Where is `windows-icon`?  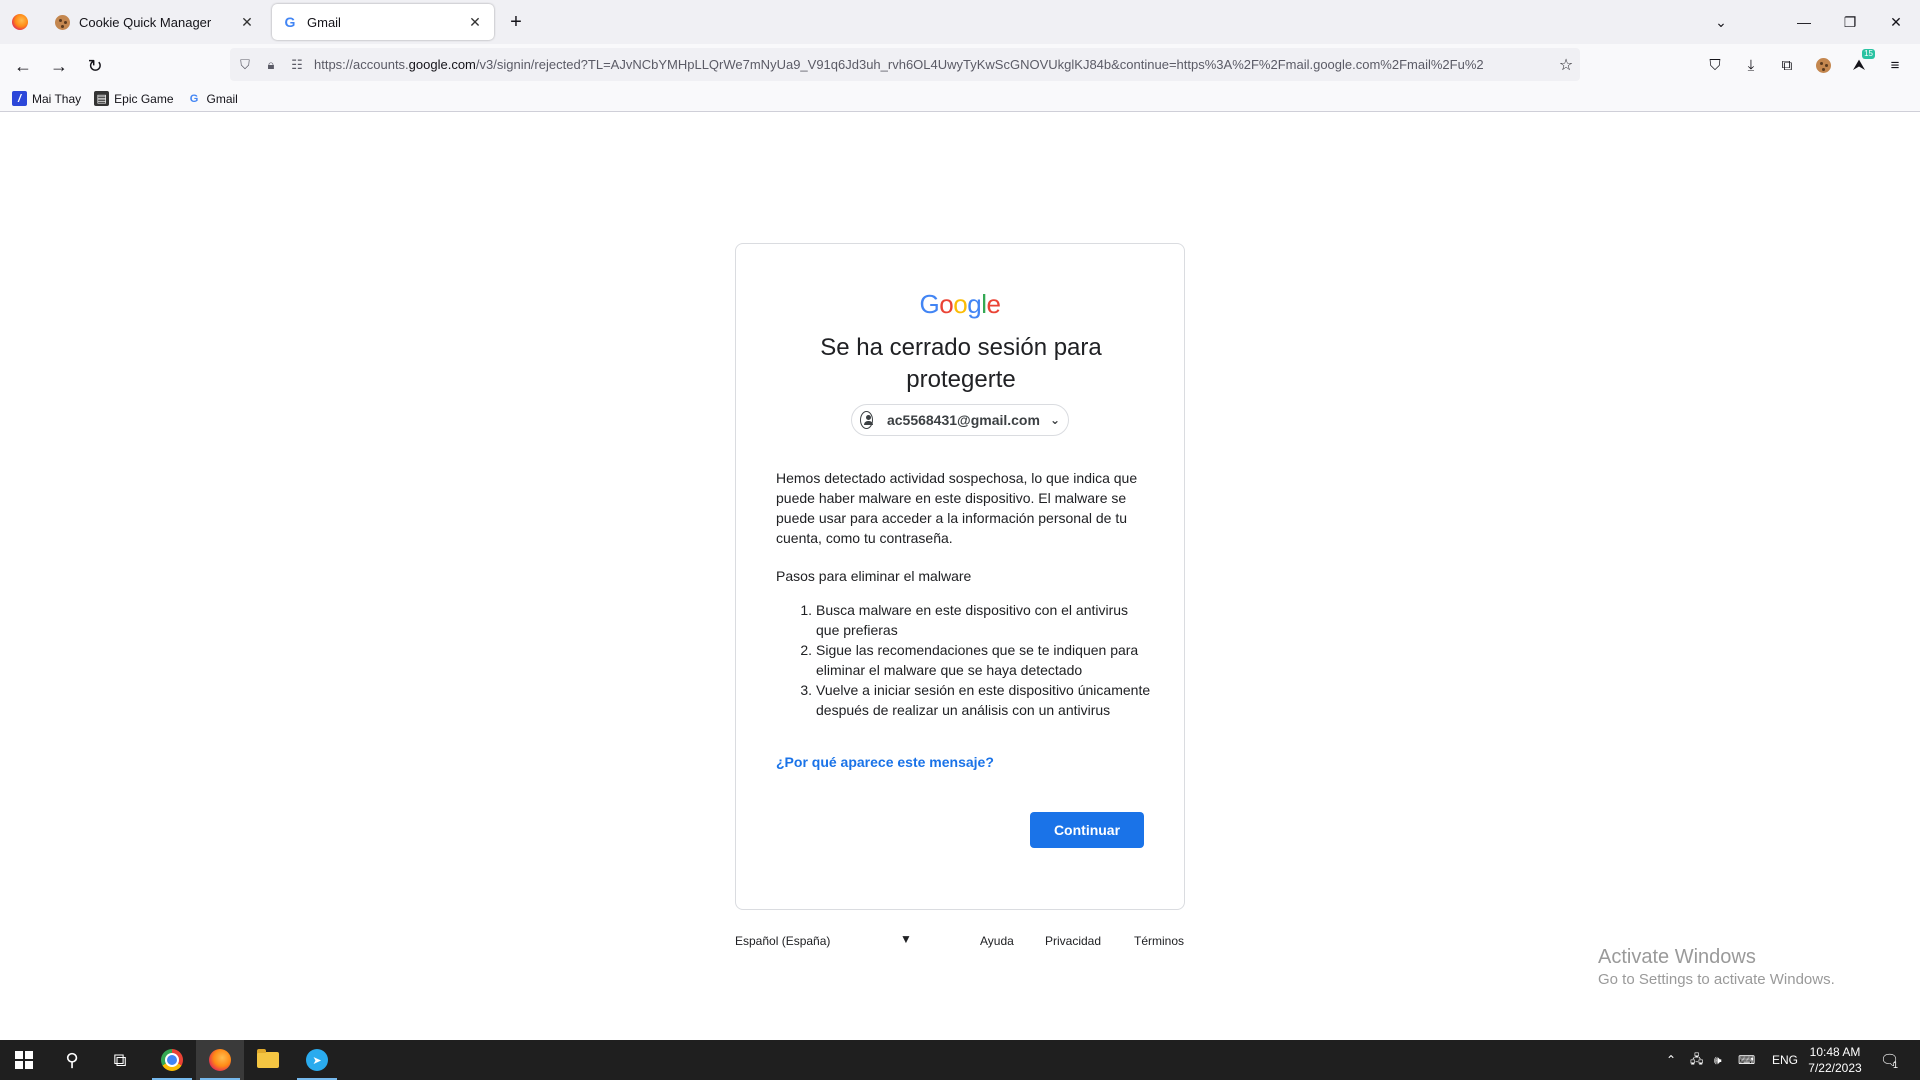
windows-icon is located at coordinates (24, 1060).